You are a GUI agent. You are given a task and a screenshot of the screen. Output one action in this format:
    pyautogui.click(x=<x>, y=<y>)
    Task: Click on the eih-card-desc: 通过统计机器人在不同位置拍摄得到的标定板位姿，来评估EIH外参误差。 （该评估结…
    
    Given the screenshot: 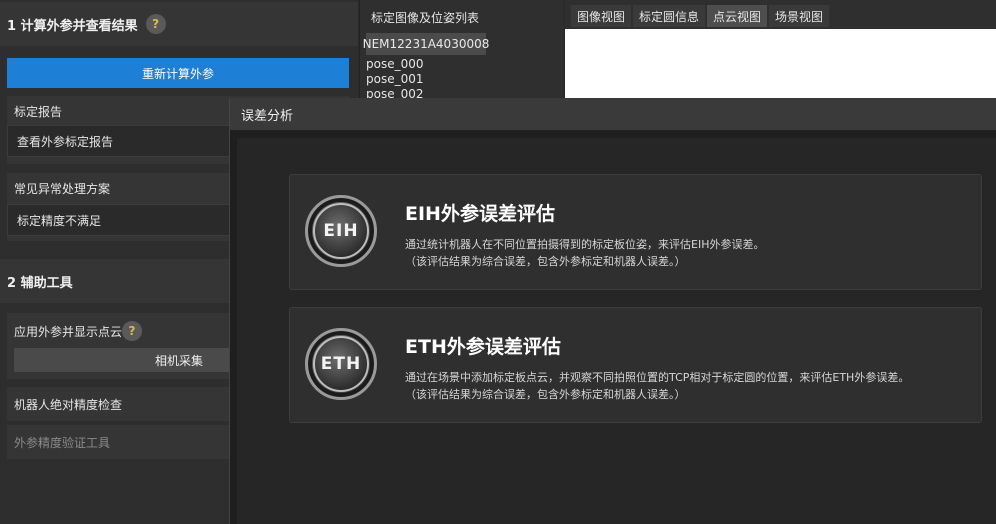 What is the action you would take?
    pyautogui.click(x=584, y=253)
    